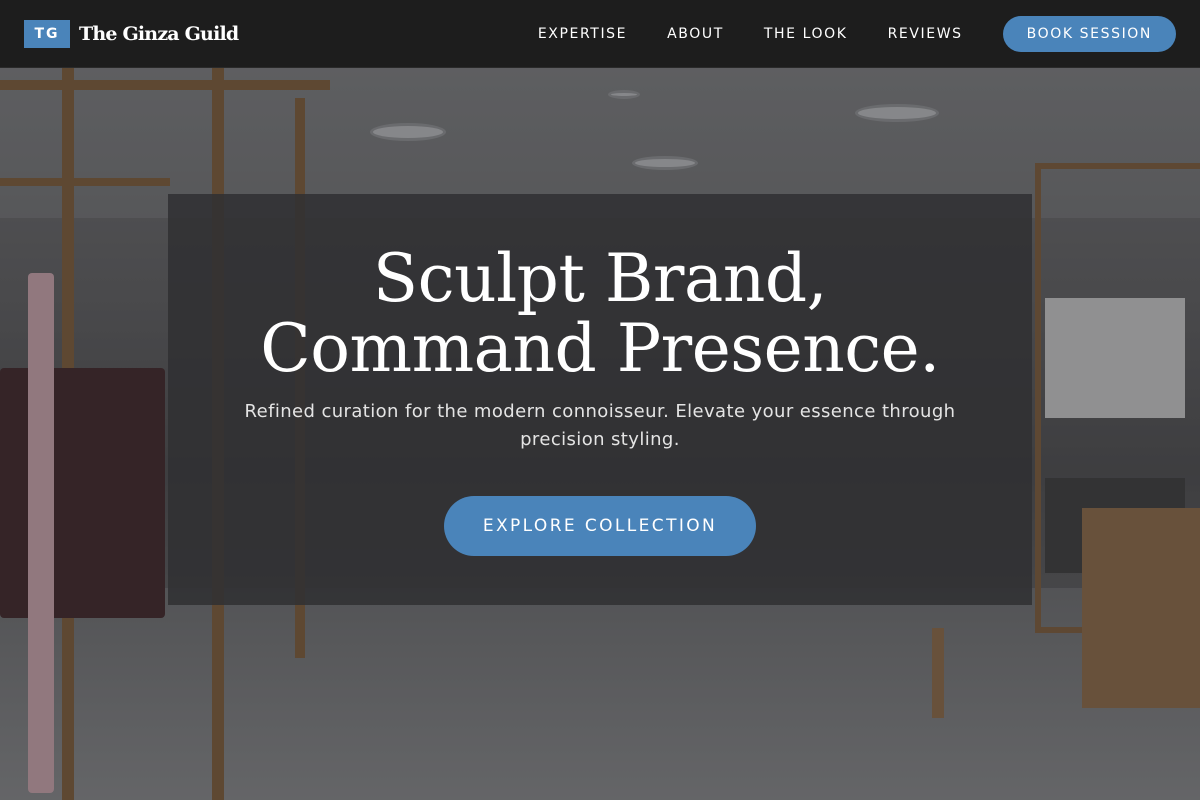 Image resolution: width=1200 pixels, height=800 pixels. What do you see at coordinates (925, 34) in the screenshot?
I see `nav-link-reviews: REVIEWS` at bounding box center [925, 34].